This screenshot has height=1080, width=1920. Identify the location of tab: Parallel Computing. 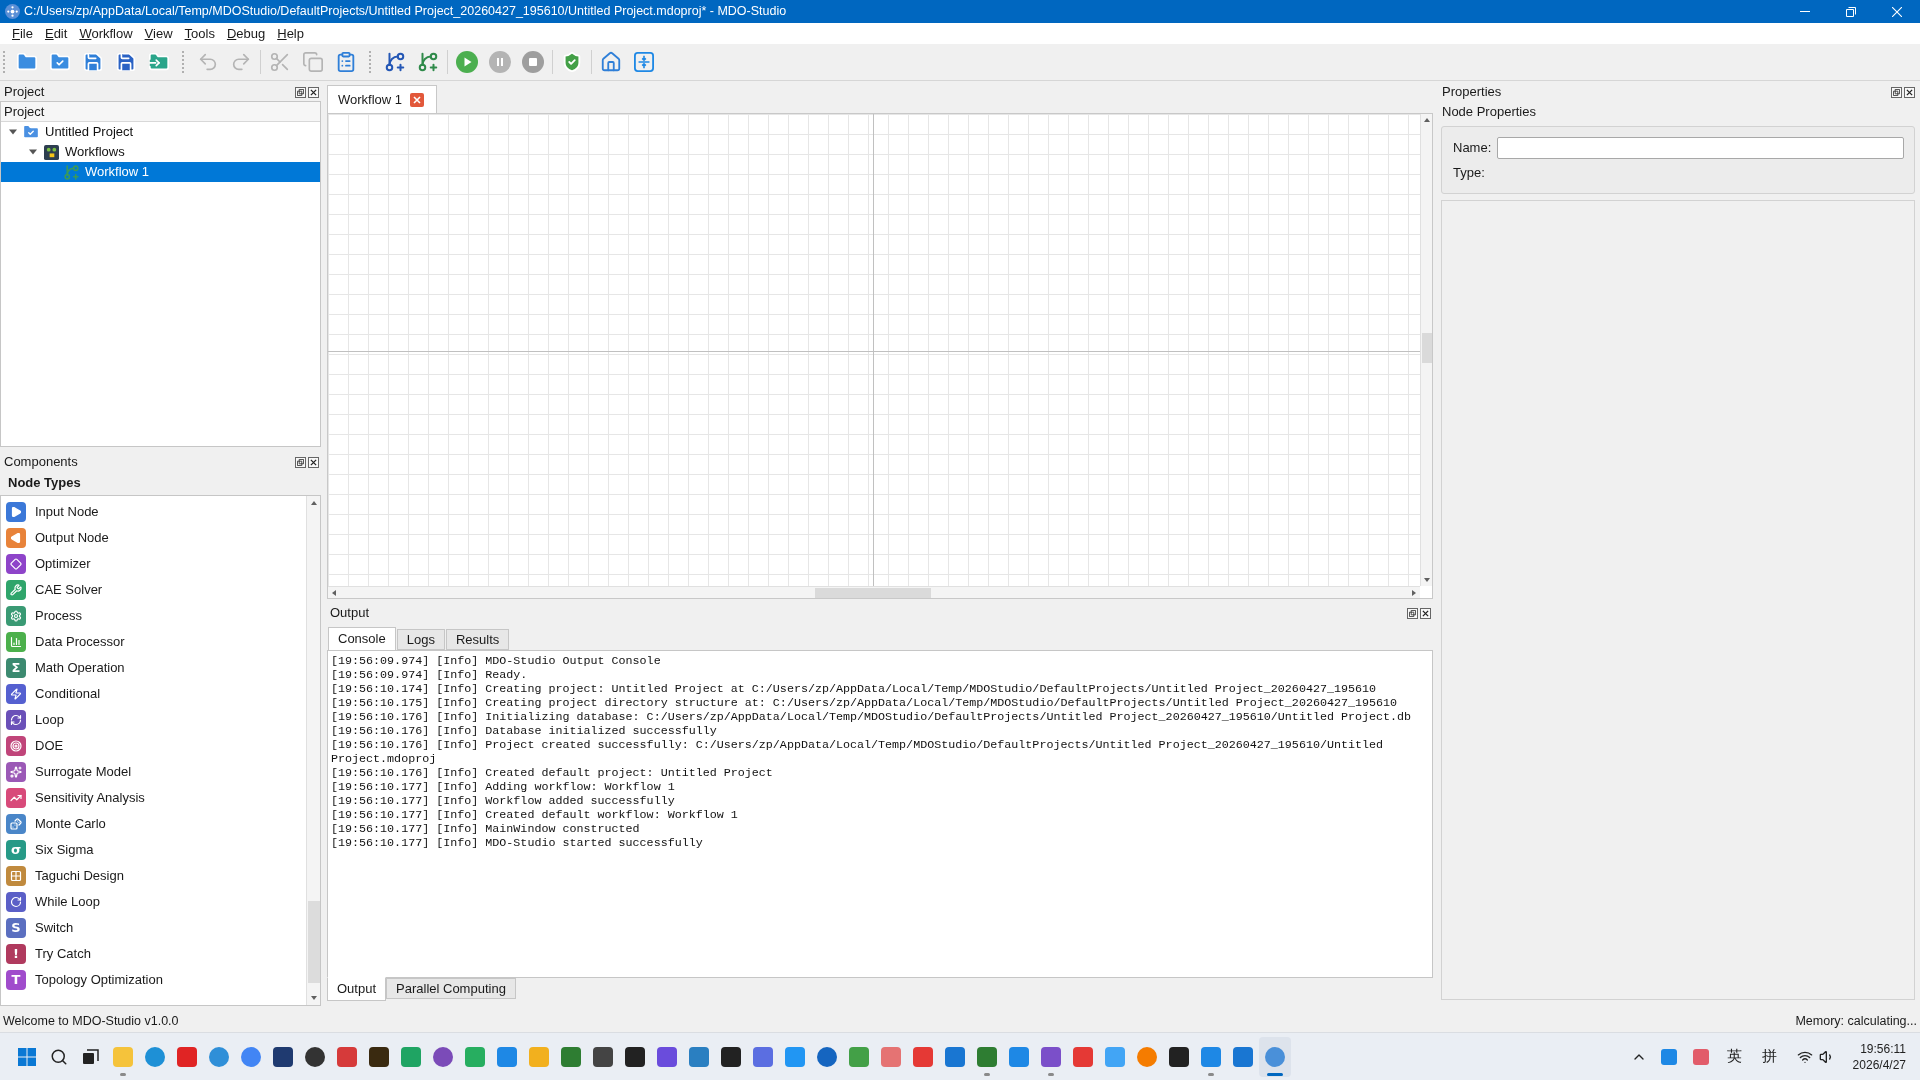
(451, 988).